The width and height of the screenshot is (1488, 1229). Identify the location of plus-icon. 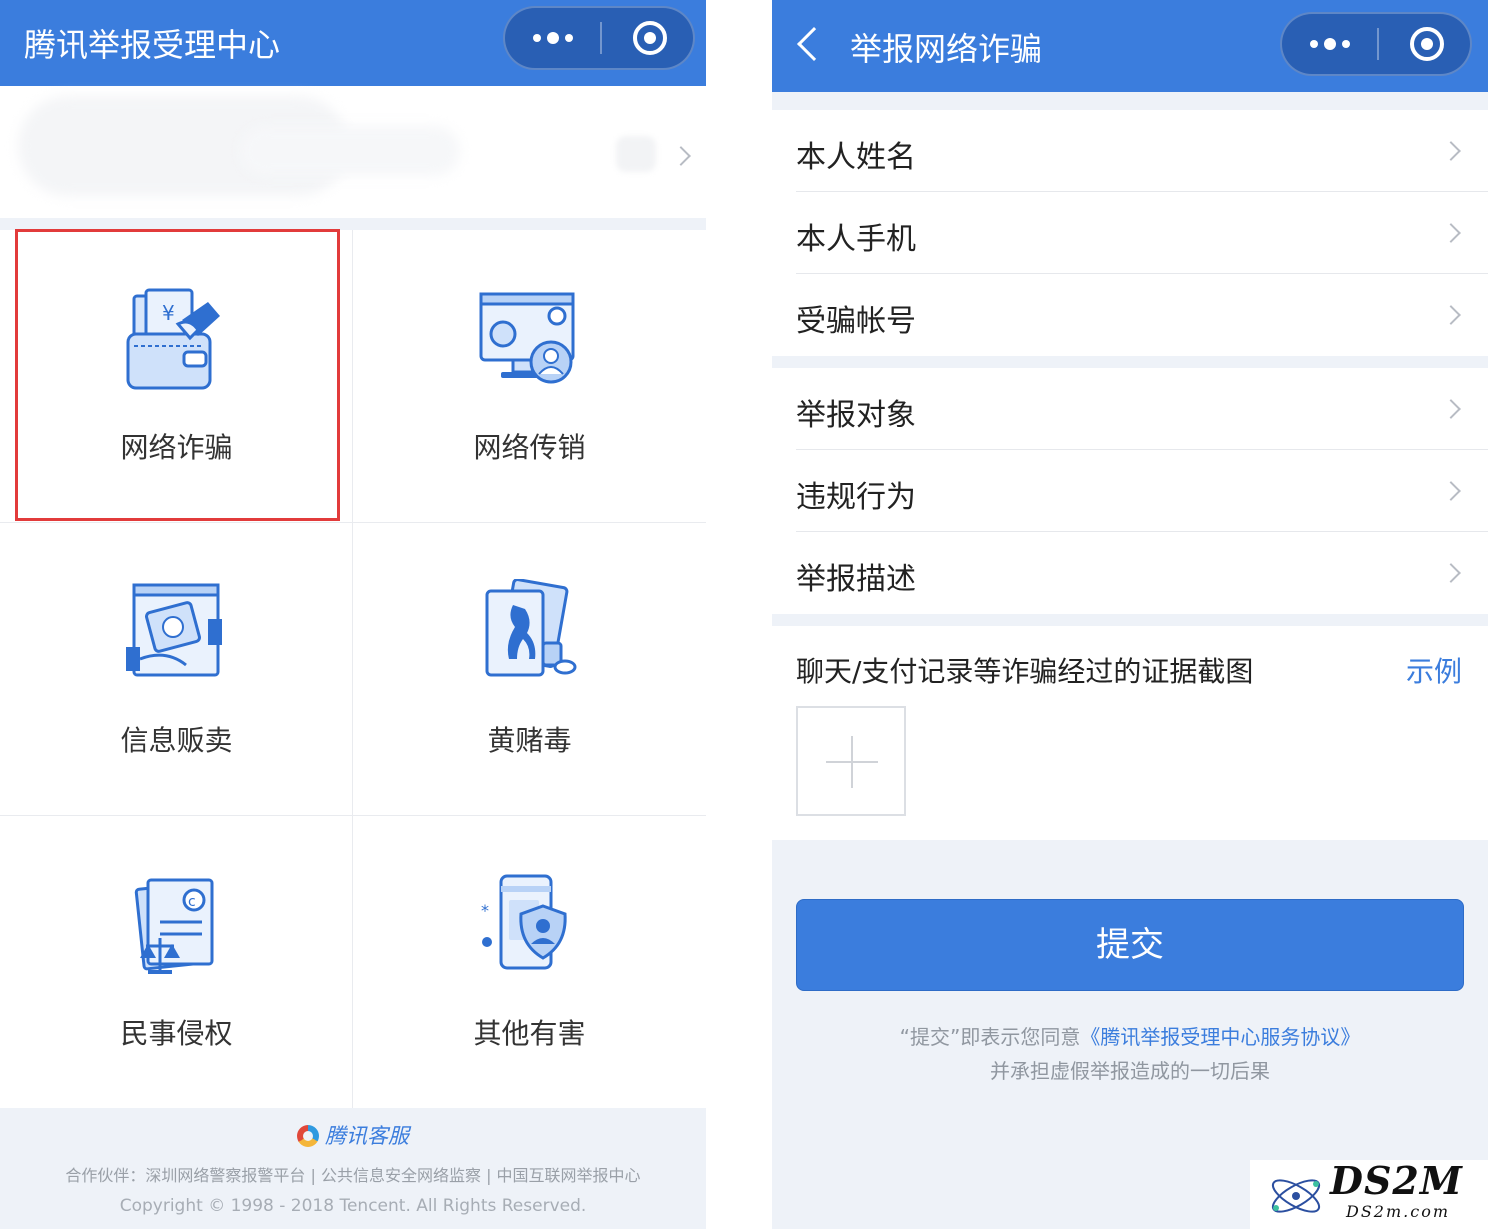
(852, 762).